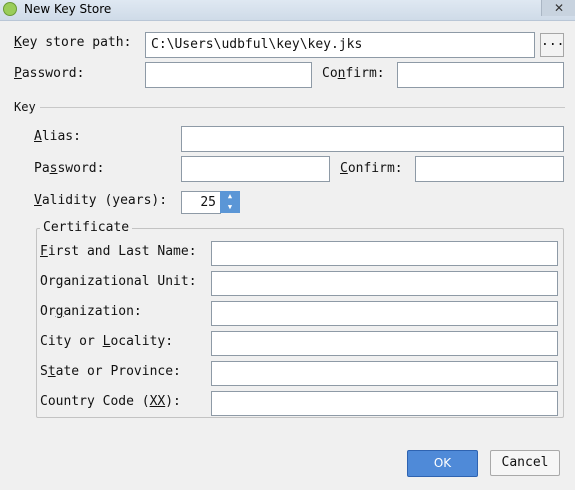 The height and width of the screenshot is (490, 575). I want to click on certificate-legend: Certificate, so click(86, 228).